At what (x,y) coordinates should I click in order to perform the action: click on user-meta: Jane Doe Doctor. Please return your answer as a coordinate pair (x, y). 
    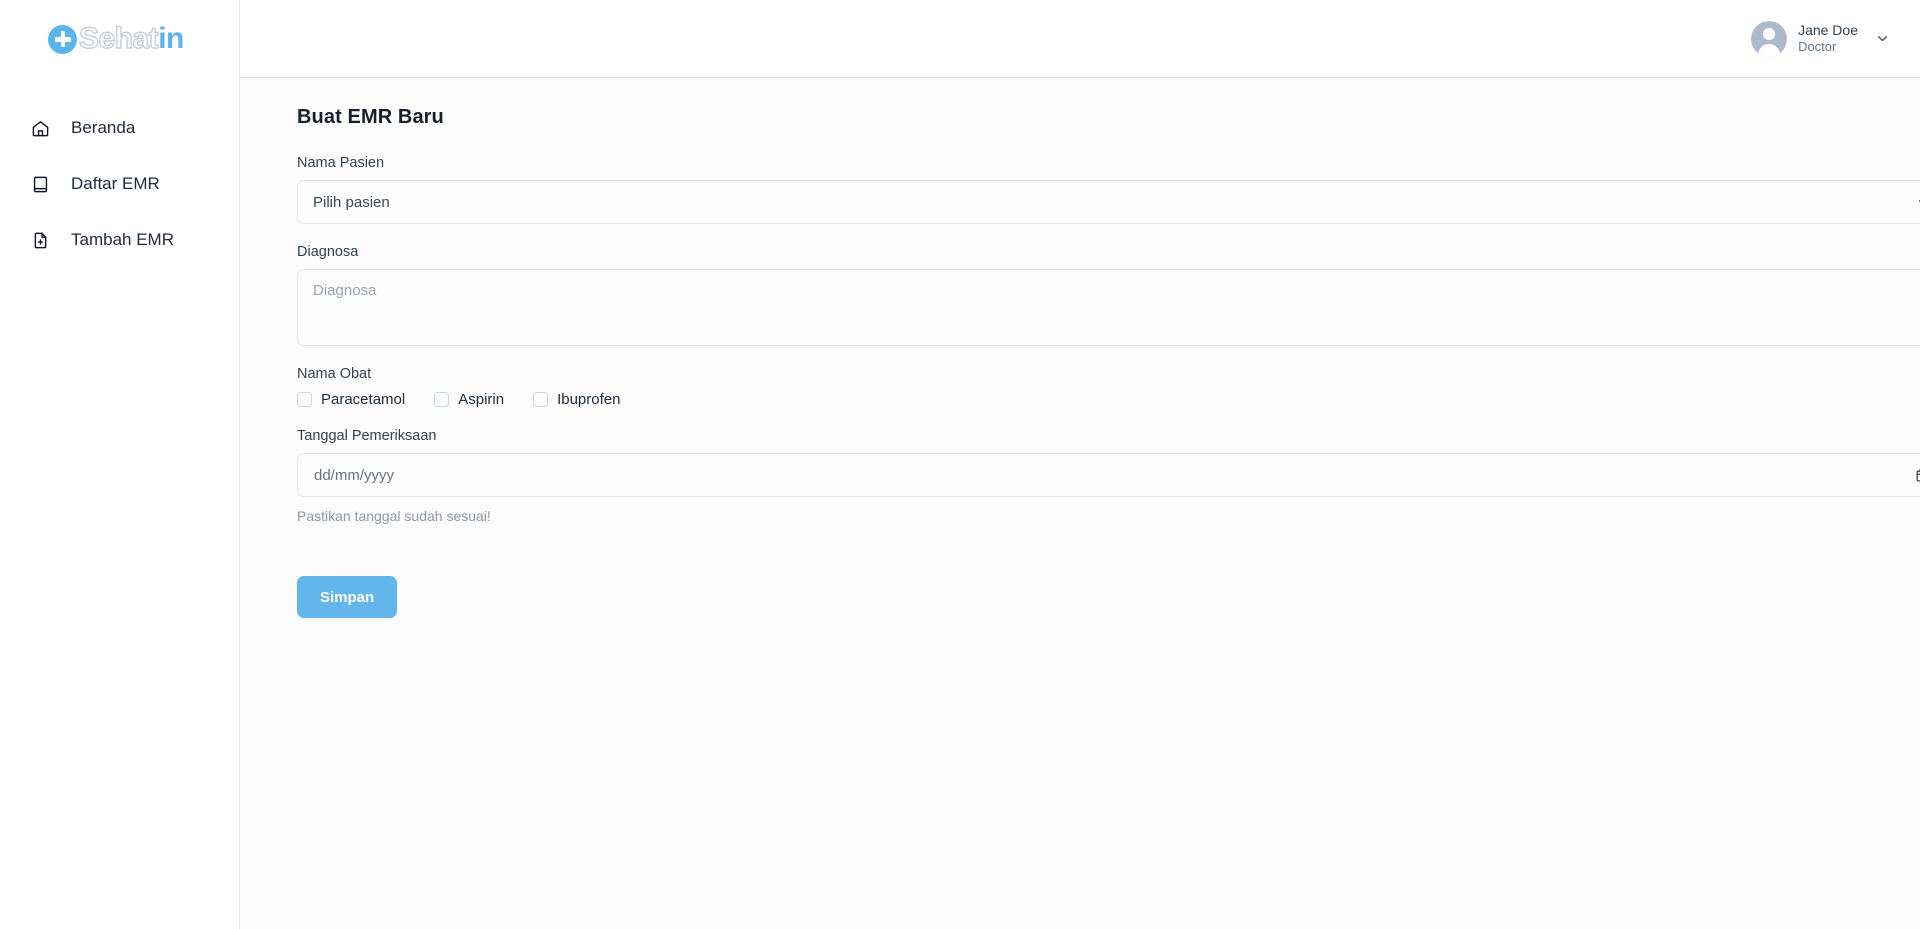
    Looking at the image, I should click on (1828, 39).